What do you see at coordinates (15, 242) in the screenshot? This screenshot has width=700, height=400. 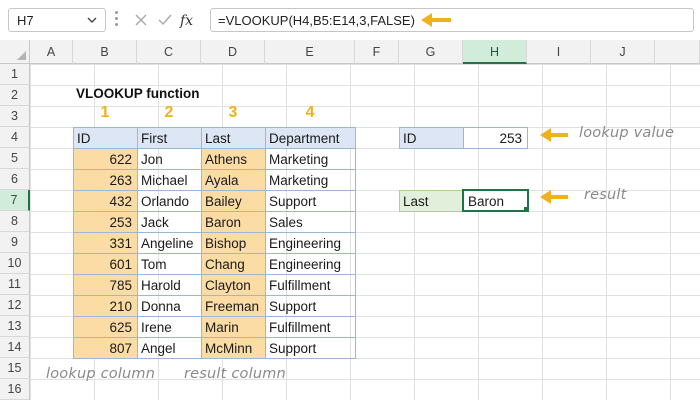 I see `row-header-9: 9` at bounding box center [15, 242].